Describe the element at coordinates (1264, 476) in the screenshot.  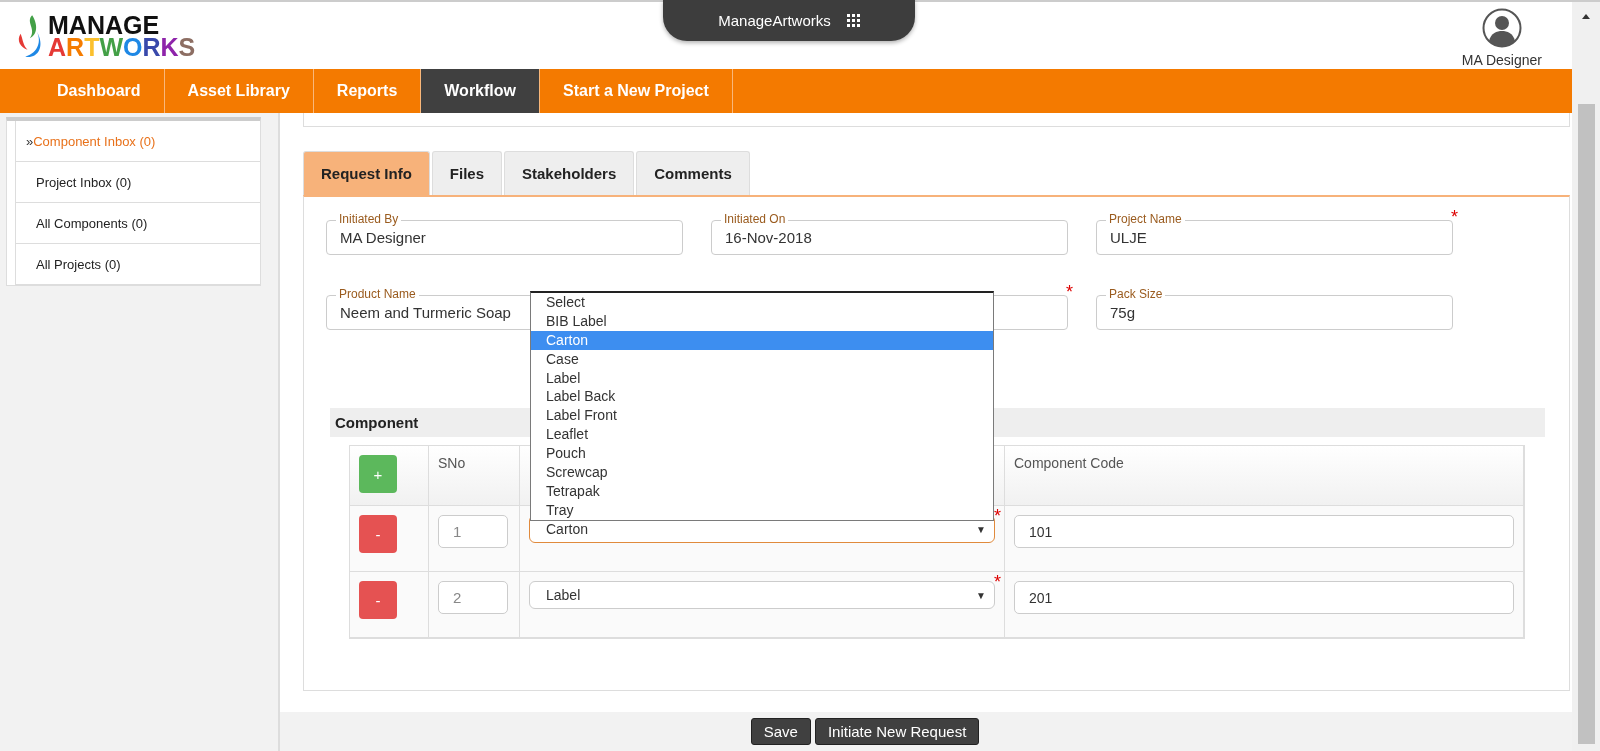
I see `column-header: Component Code` at that location.